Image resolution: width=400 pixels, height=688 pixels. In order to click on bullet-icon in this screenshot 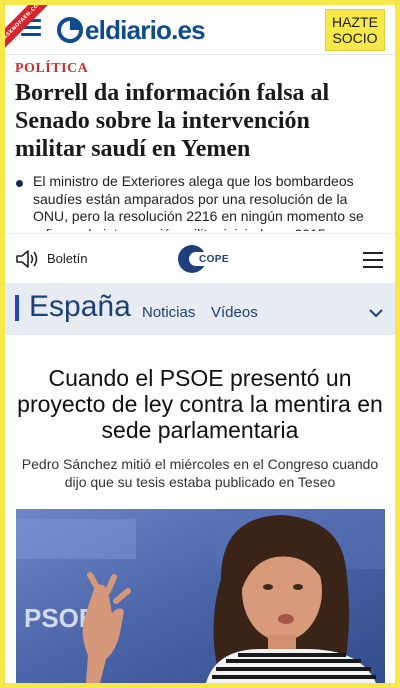, I will do `click(19, 183)`.